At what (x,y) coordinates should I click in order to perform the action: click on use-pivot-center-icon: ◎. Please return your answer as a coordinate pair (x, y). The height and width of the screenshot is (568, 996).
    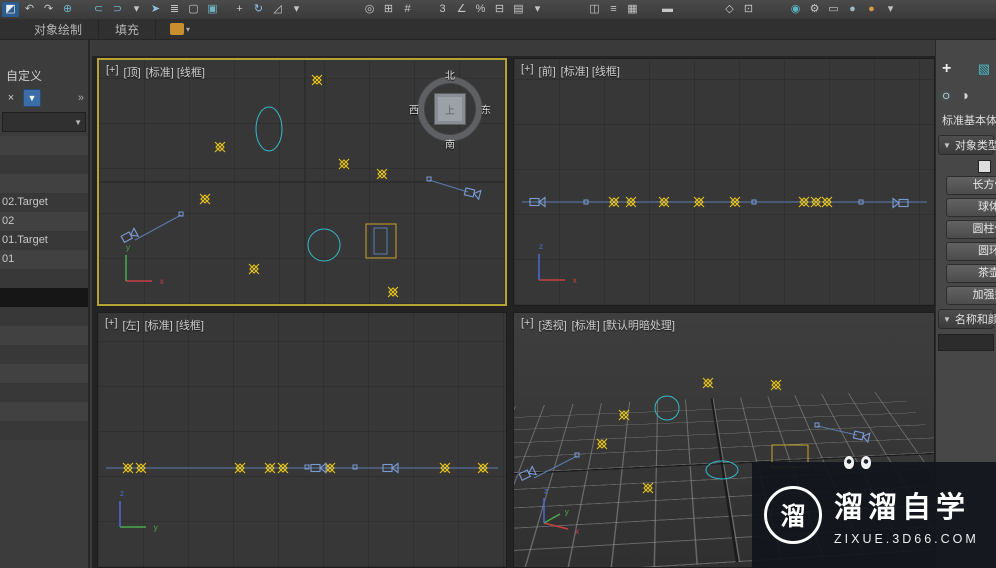
    Looking at the image, I should click on (369, 9).